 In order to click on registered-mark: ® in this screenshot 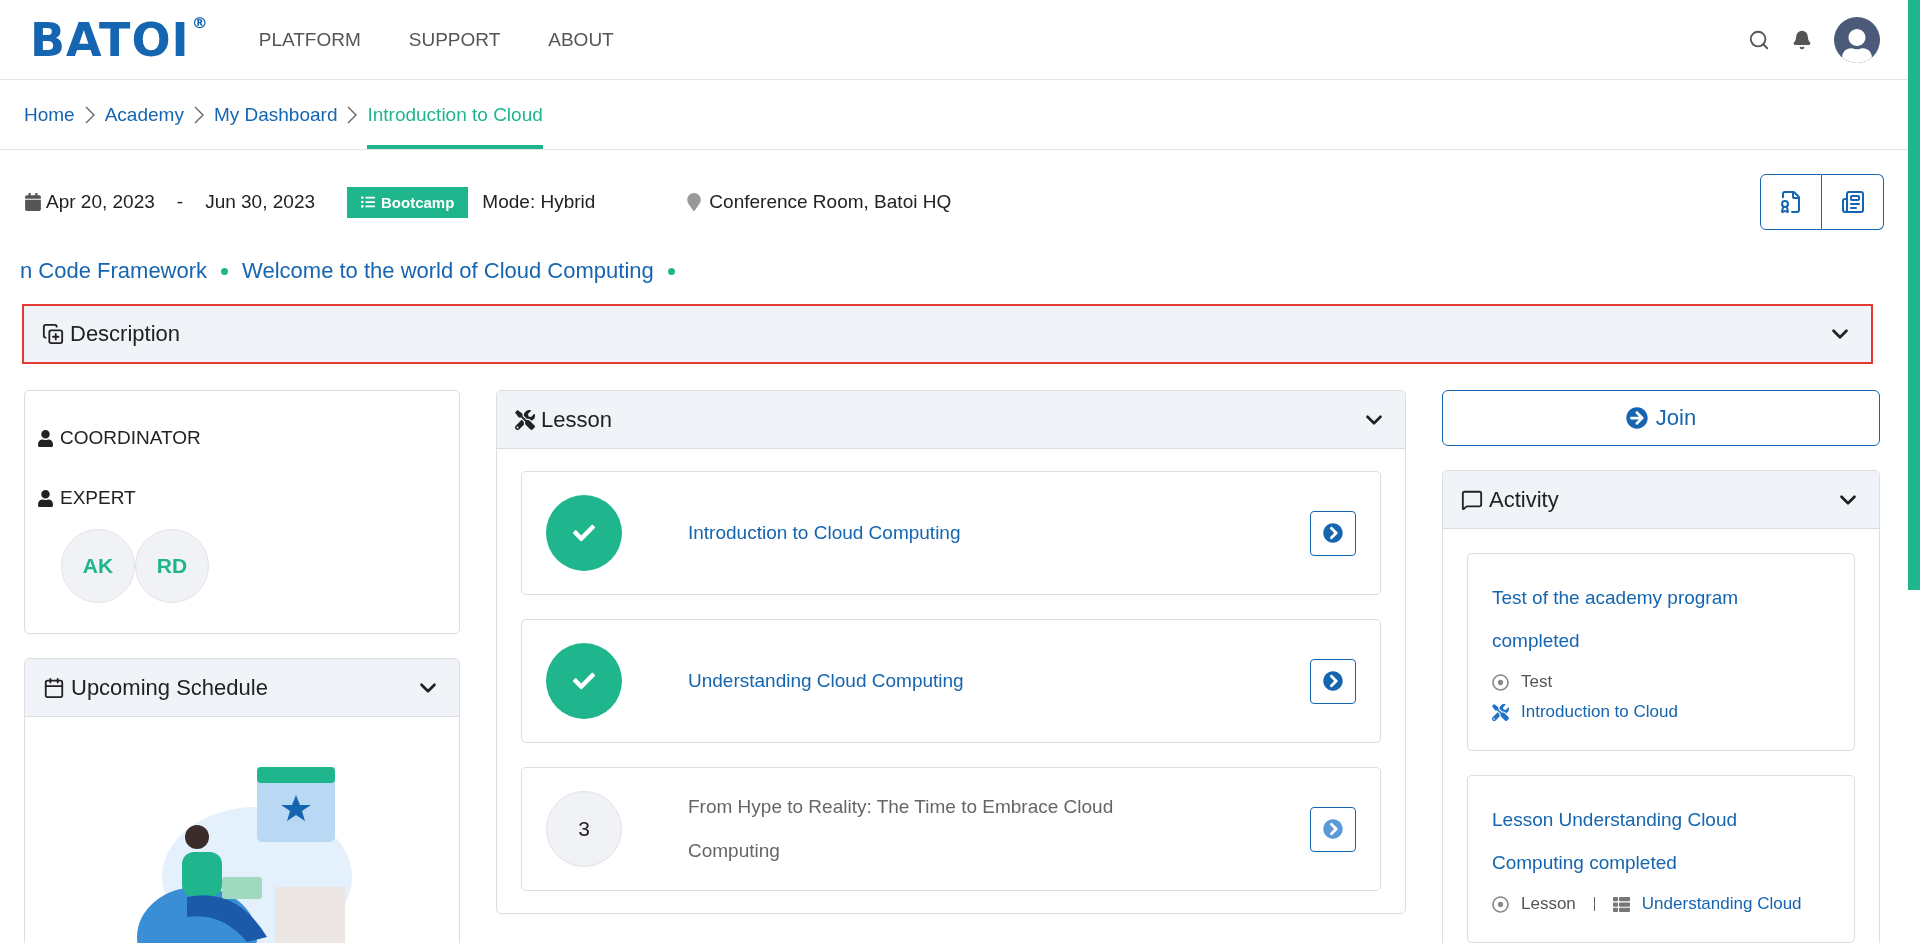, I will do `click(200, 22)`.